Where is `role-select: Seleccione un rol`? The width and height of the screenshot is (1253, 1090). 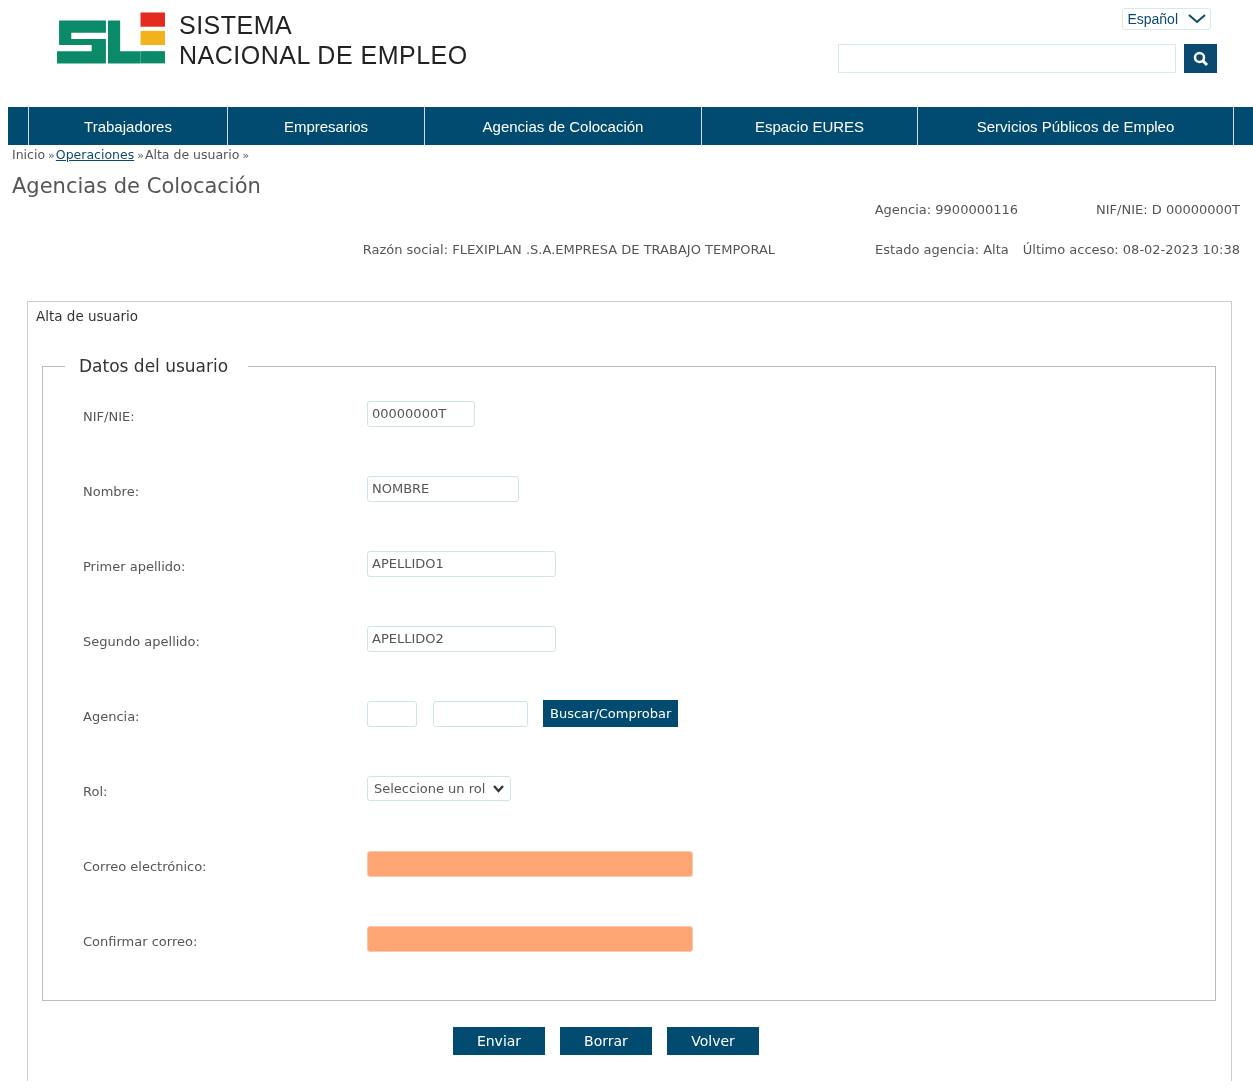 role-select: Seleccione un rol is located at coordinates (439, 788).